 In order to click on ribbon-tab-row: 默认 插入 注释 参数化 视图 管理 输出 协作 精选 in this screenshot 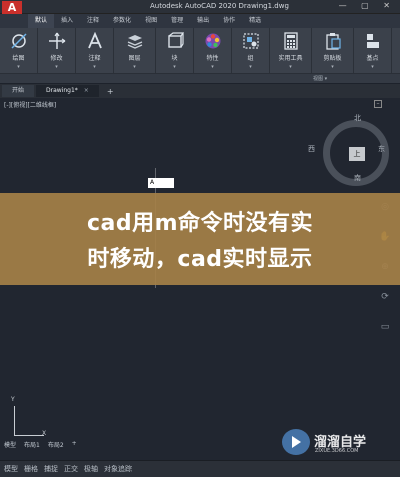, I will do `click(200, 21)`.